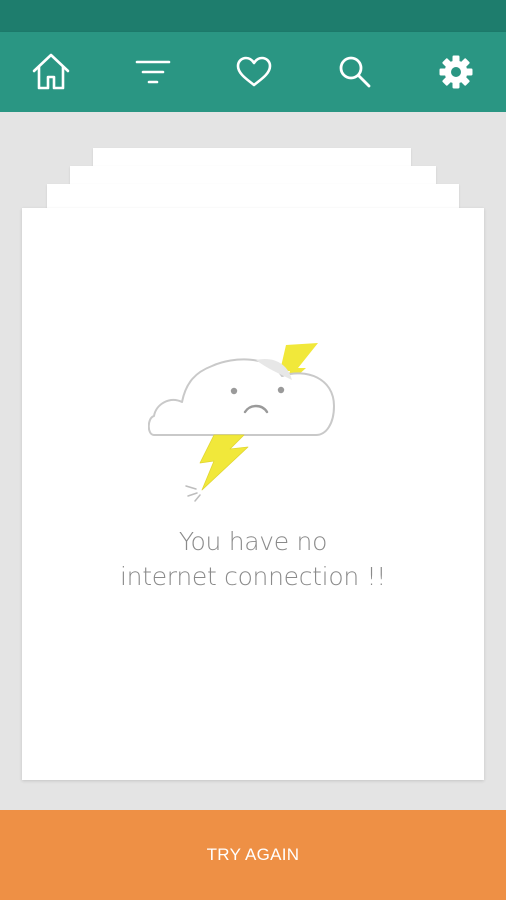 The width and height of the screenshot is (506, 900). I want to click on nav-filter-button, so click(153, 72).